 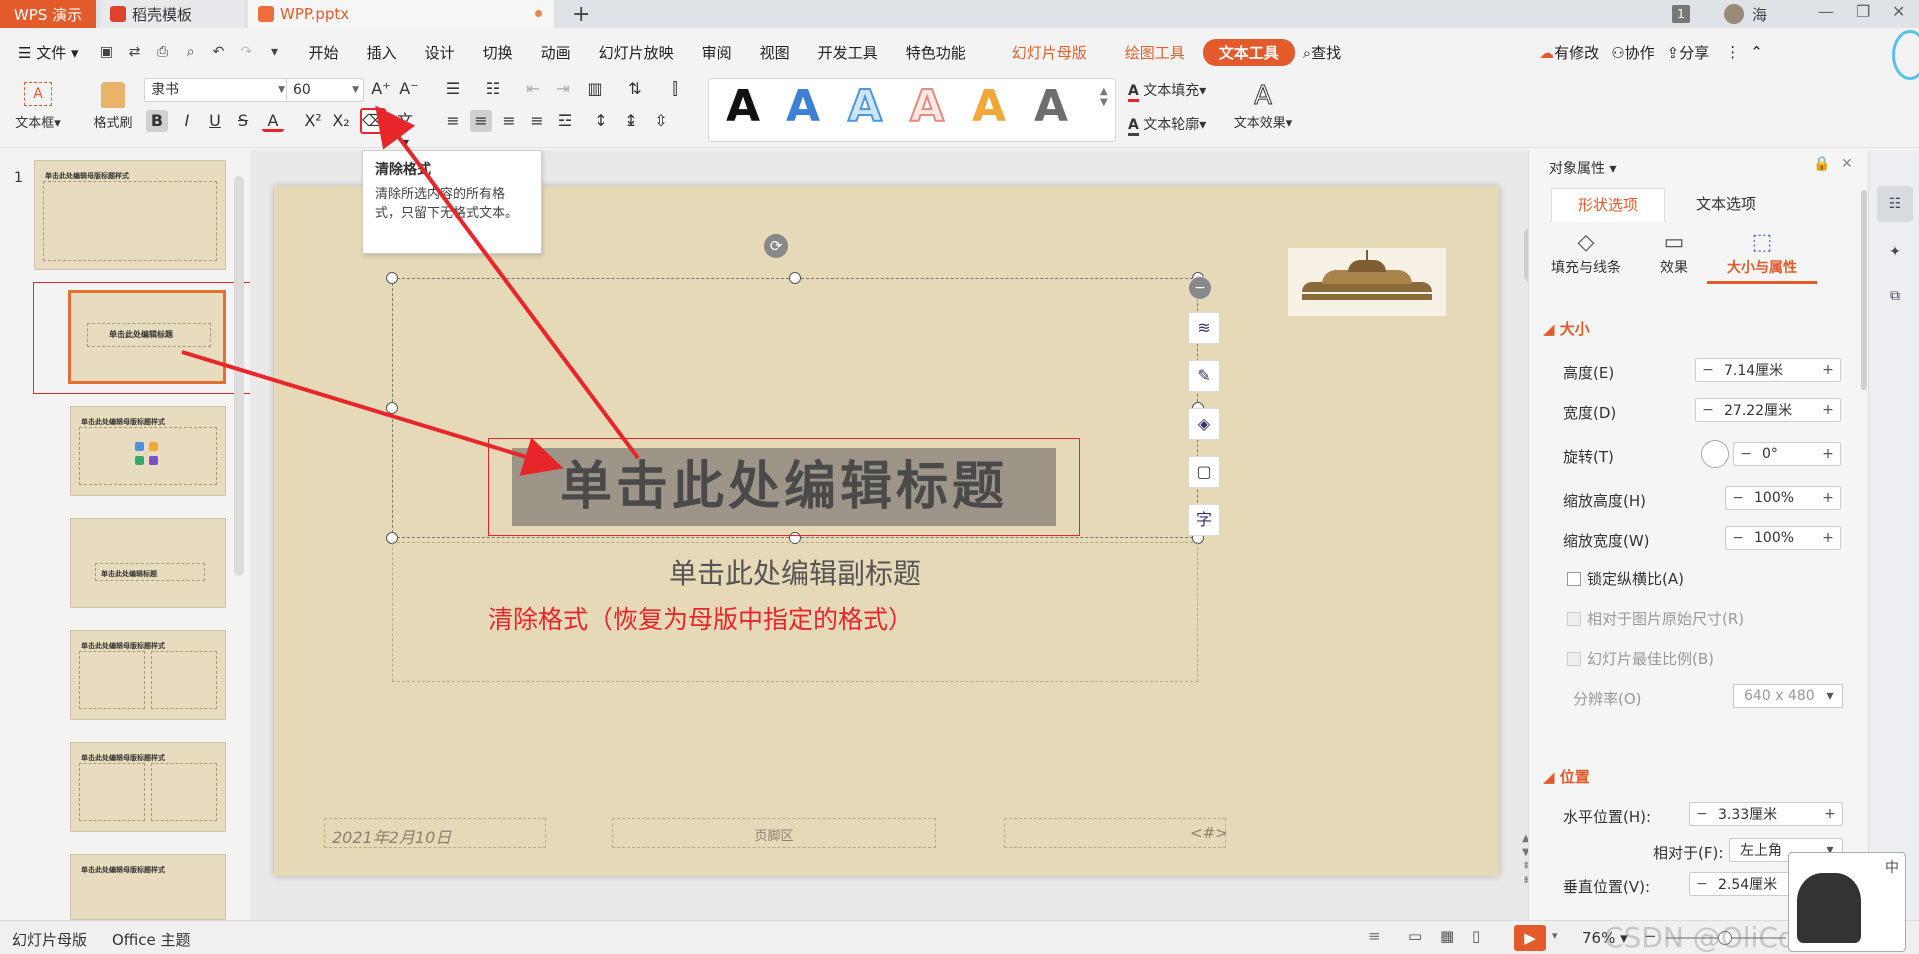 I want to click on tab-wps-app: WPS 演示, so click(x=48, y=14).